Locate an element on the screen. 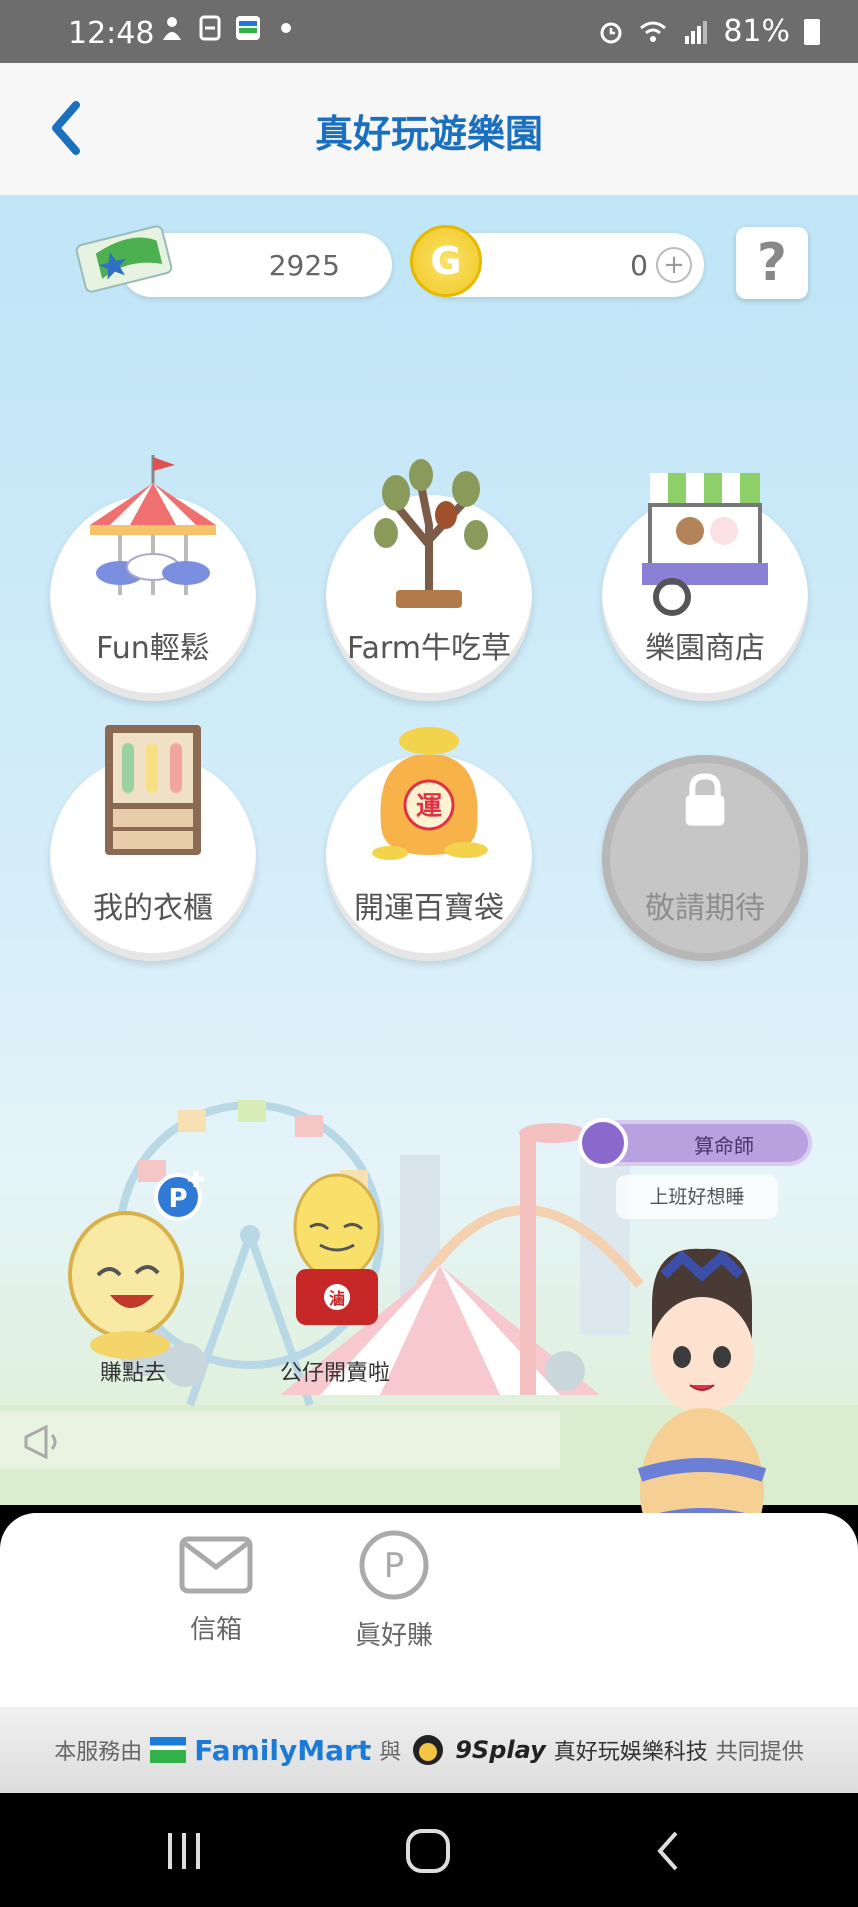  tile-lucky-bag: 運 開運百寶袋 is located at coordinates (429, 844).